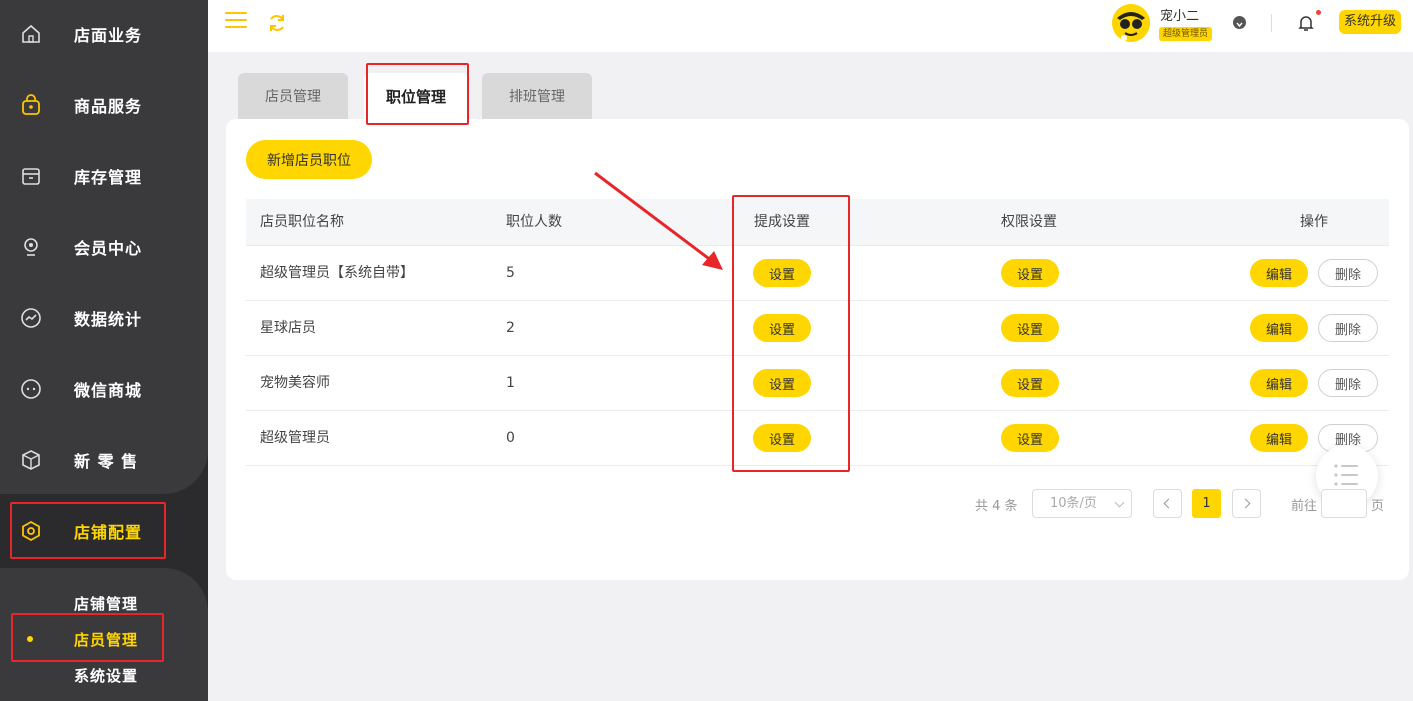  What do you see at coordinates (1271, 23) in the screenshot?
I see `divider` at bounding box center [1271, 23].